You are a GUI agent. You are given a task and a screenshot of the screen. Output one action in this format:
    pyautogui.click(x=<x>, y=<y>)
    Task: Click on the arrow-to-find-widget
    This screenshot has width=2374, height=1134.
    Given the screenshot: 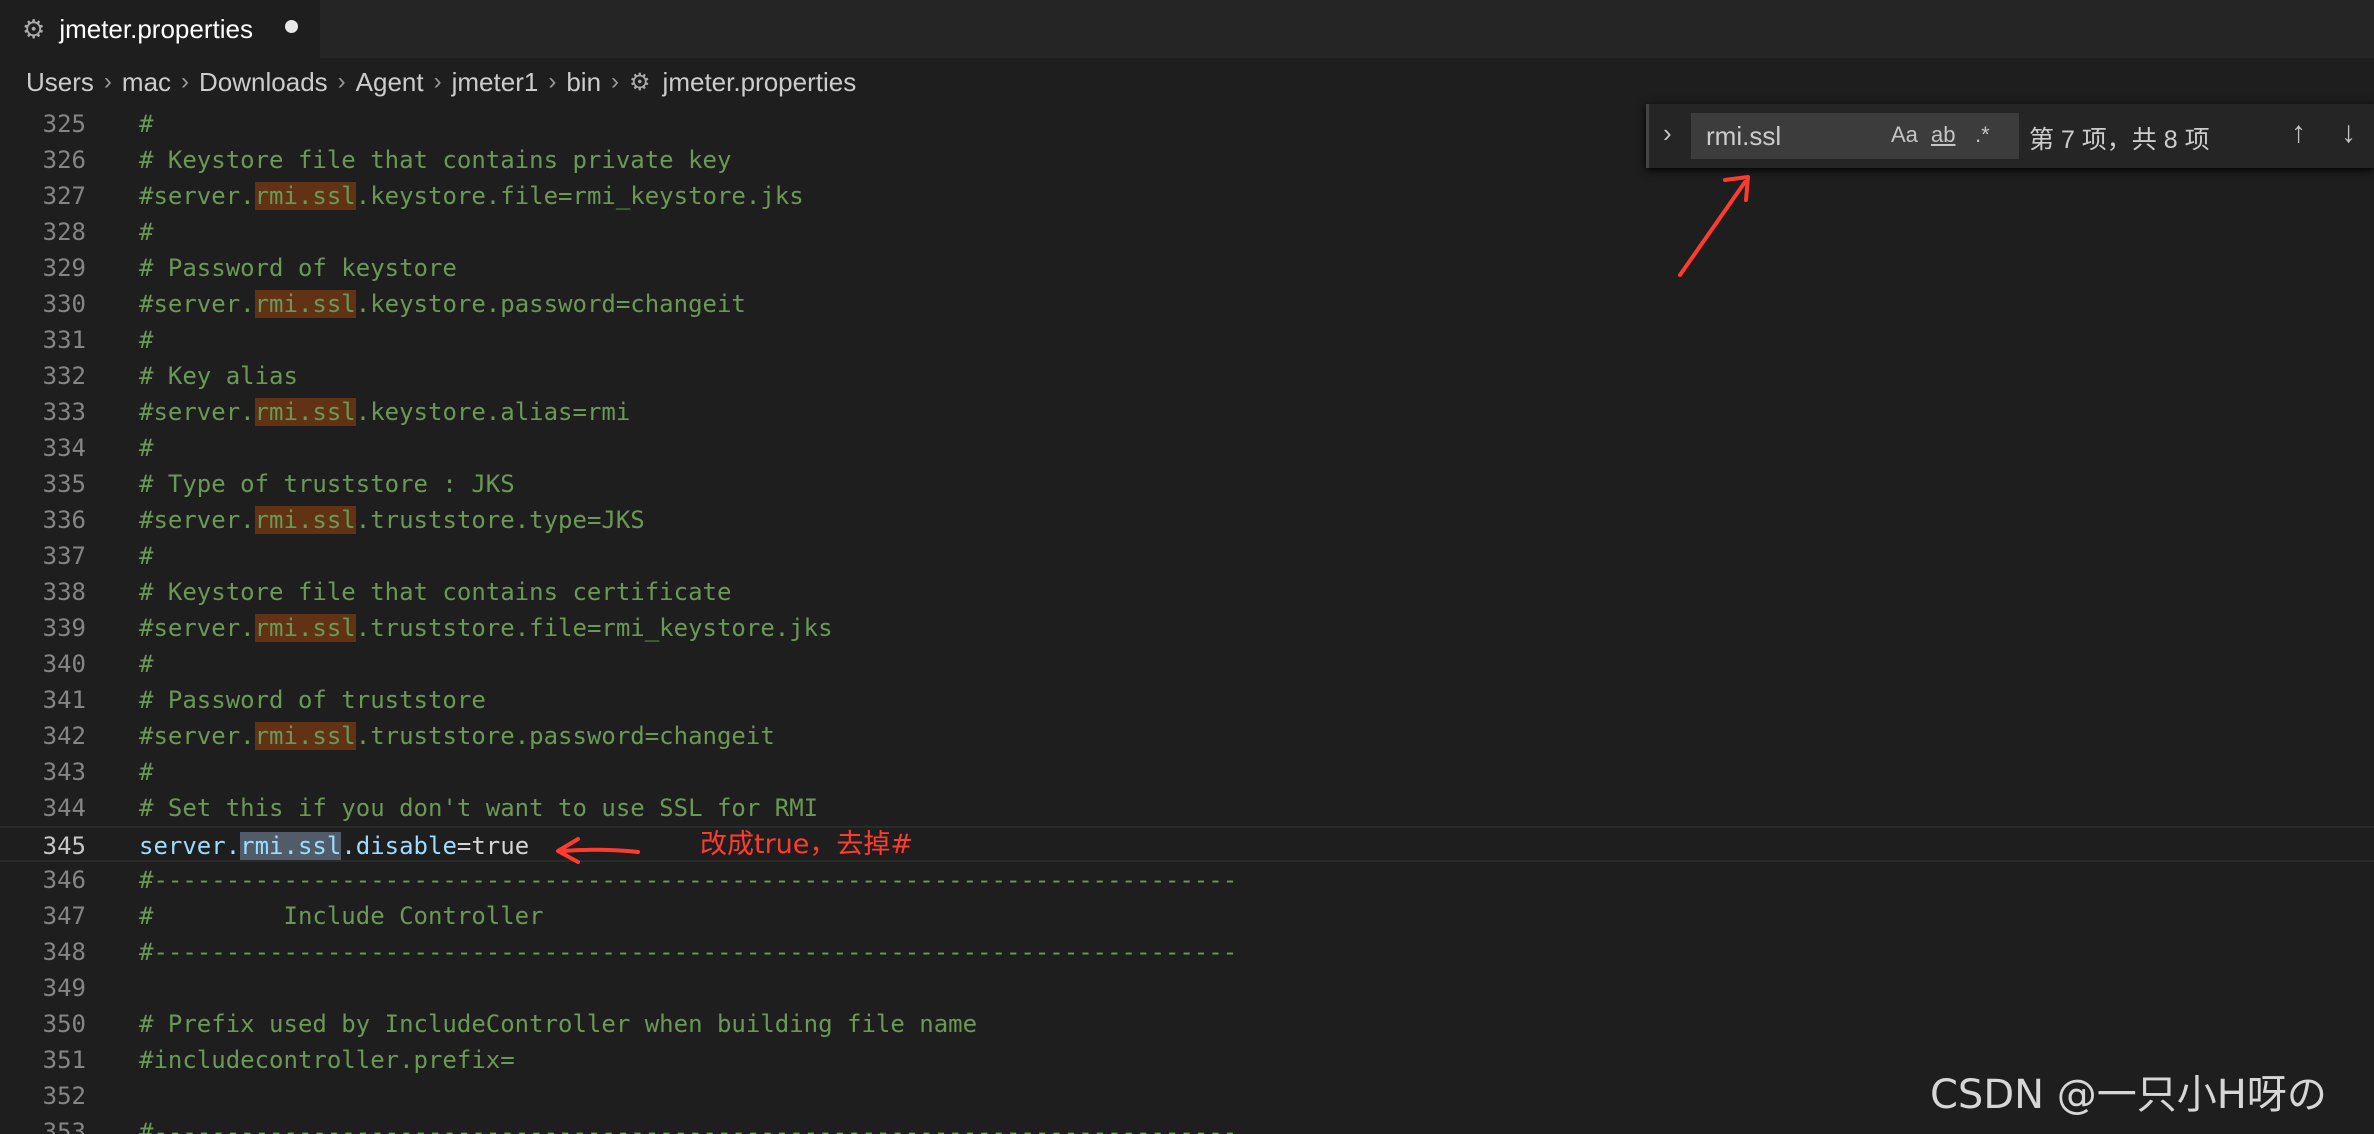 What is the action you would take?
    pyautogui.click(x=1714, y=226)
    